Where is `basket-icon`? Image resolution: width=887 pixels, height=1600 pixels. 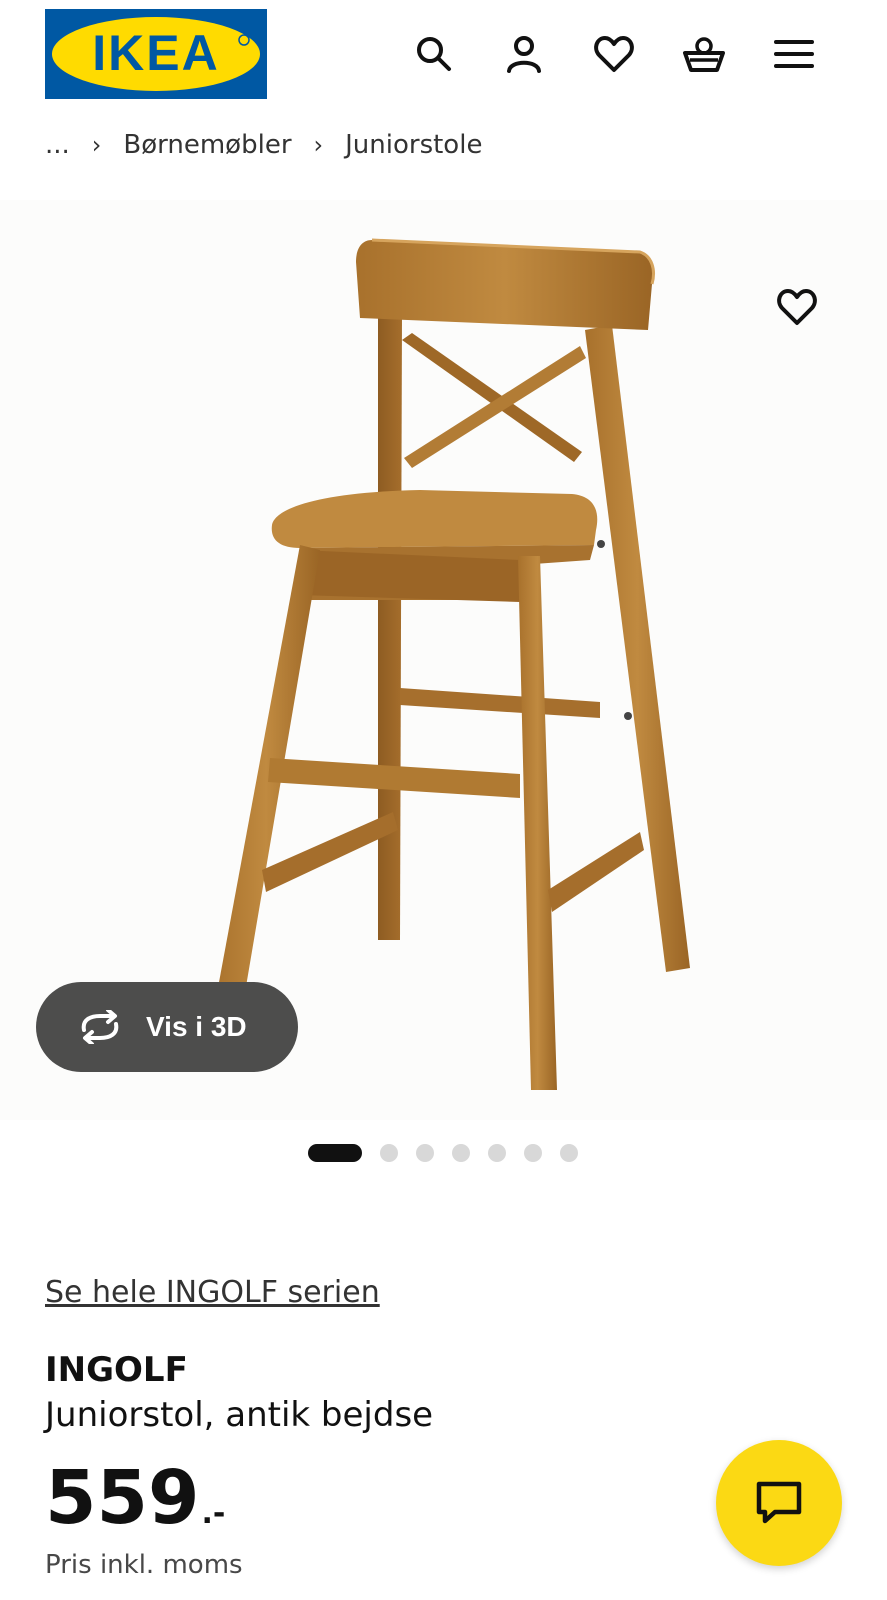 basket-icon is located at coordinates (704, 54).